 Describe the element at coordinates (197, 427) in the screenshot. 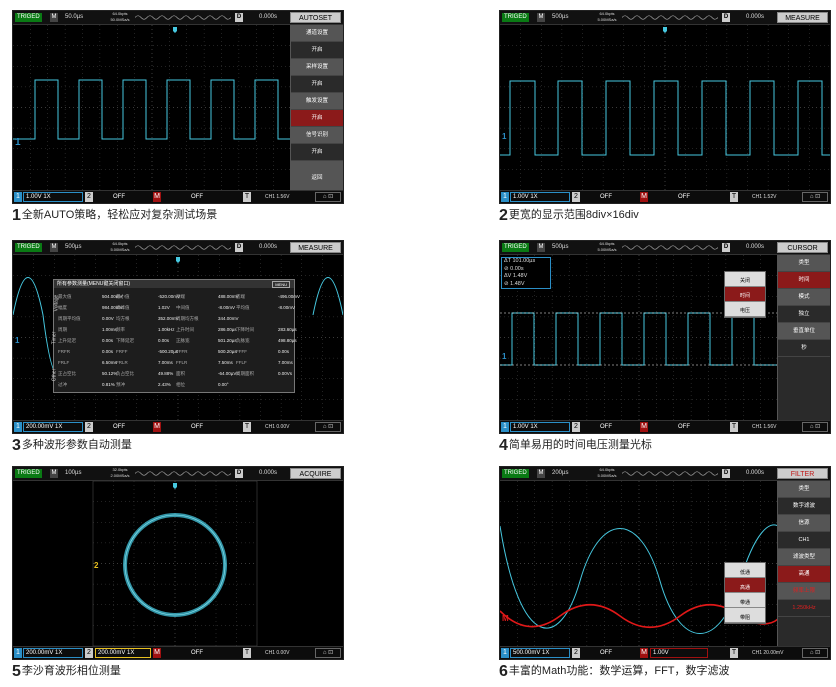

I see `math-value: OFF` at that location.